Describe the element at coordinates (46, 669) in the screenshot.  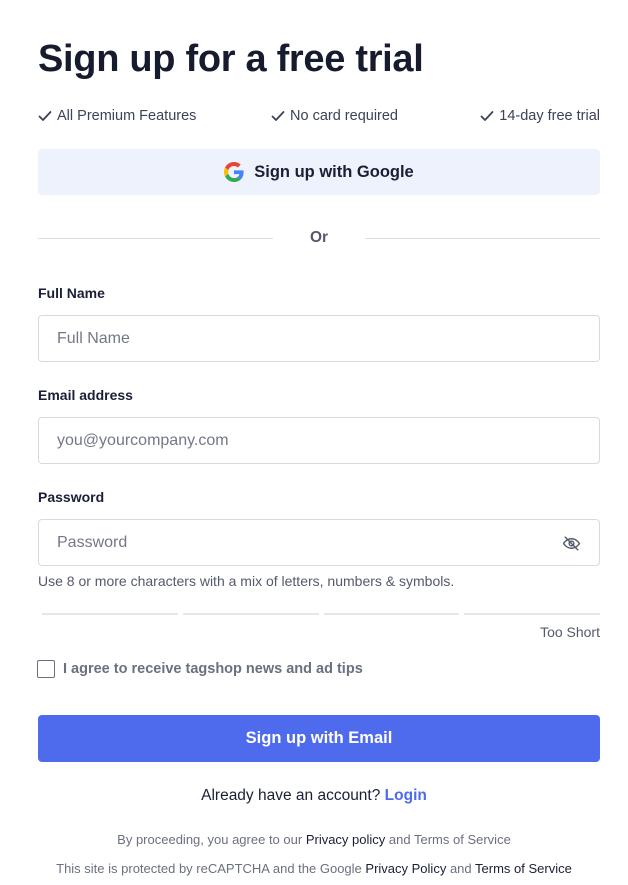
I see `agree-checkbox` at that location.